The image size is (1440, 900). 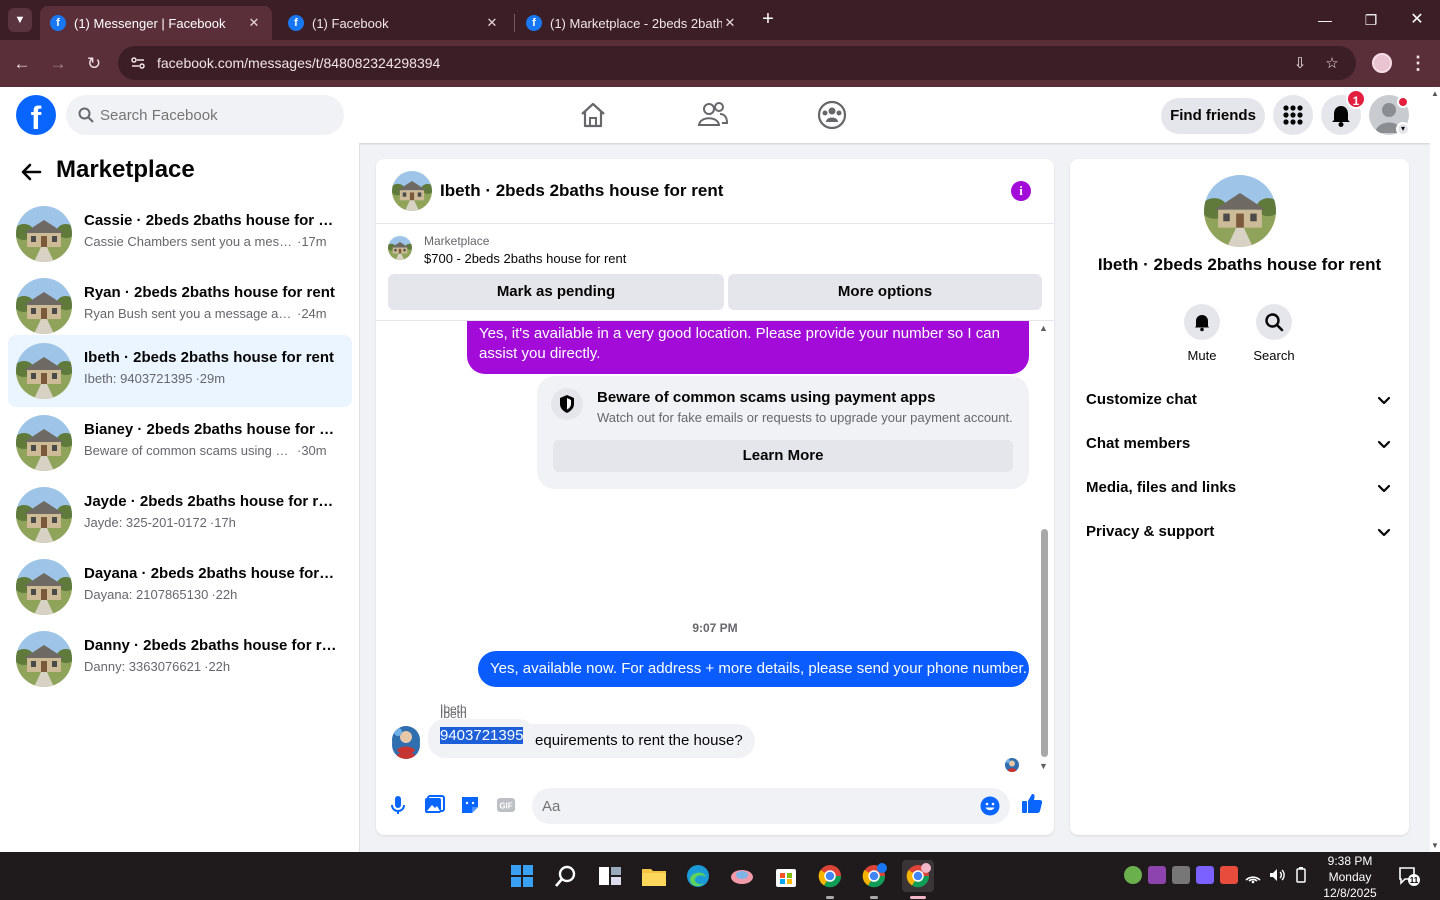 What do you see at coordinates (1213, 116) in the screenshot?
I see `find-friends-button: Find friends` at bounding box center [1213, 116].